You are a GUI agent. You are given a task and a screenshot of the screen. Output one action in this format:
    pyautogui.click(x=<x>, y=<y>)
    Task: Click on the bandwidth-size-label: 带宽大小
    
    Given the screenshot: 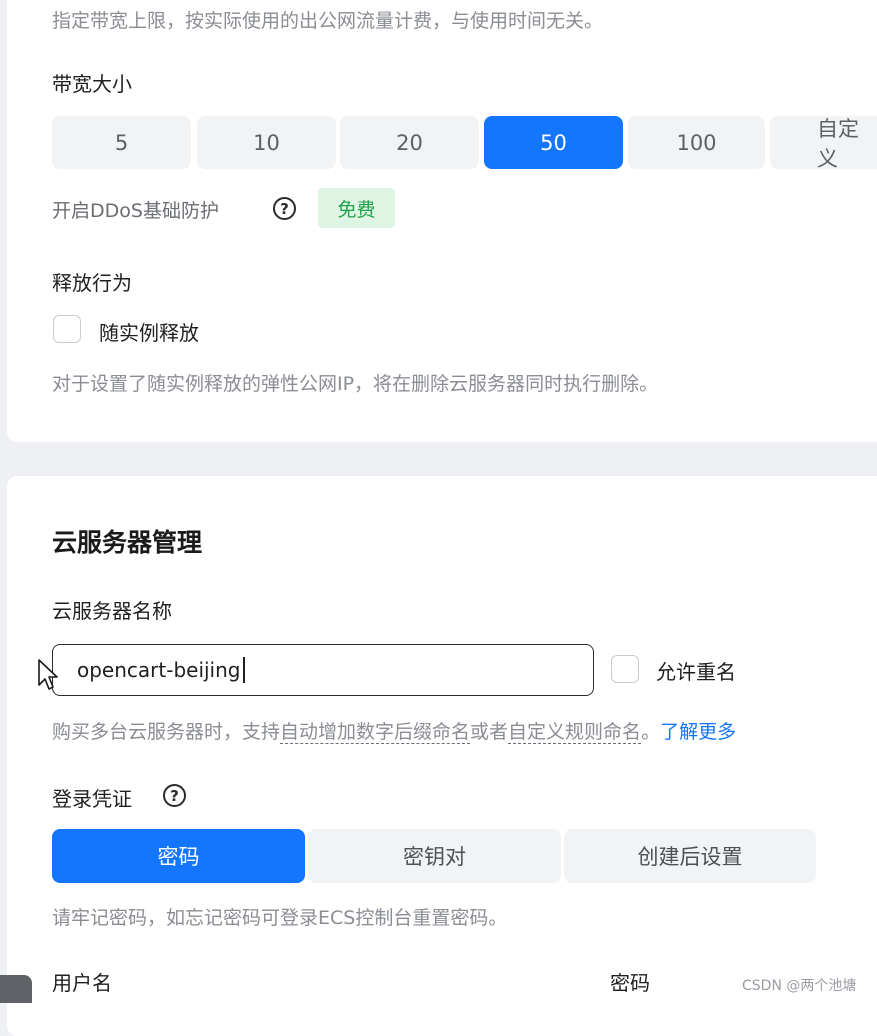 What is the action you would take?
    pyautogui.click(x=92, y=84)
    